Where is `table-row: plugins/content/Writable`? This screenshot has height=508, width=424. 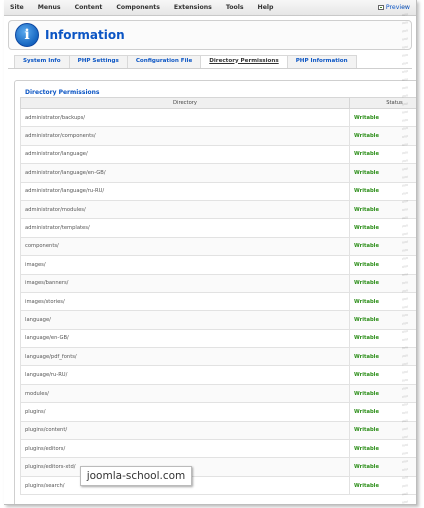
table-row: plugins/content/Writable is located at coordinates (218, 430).